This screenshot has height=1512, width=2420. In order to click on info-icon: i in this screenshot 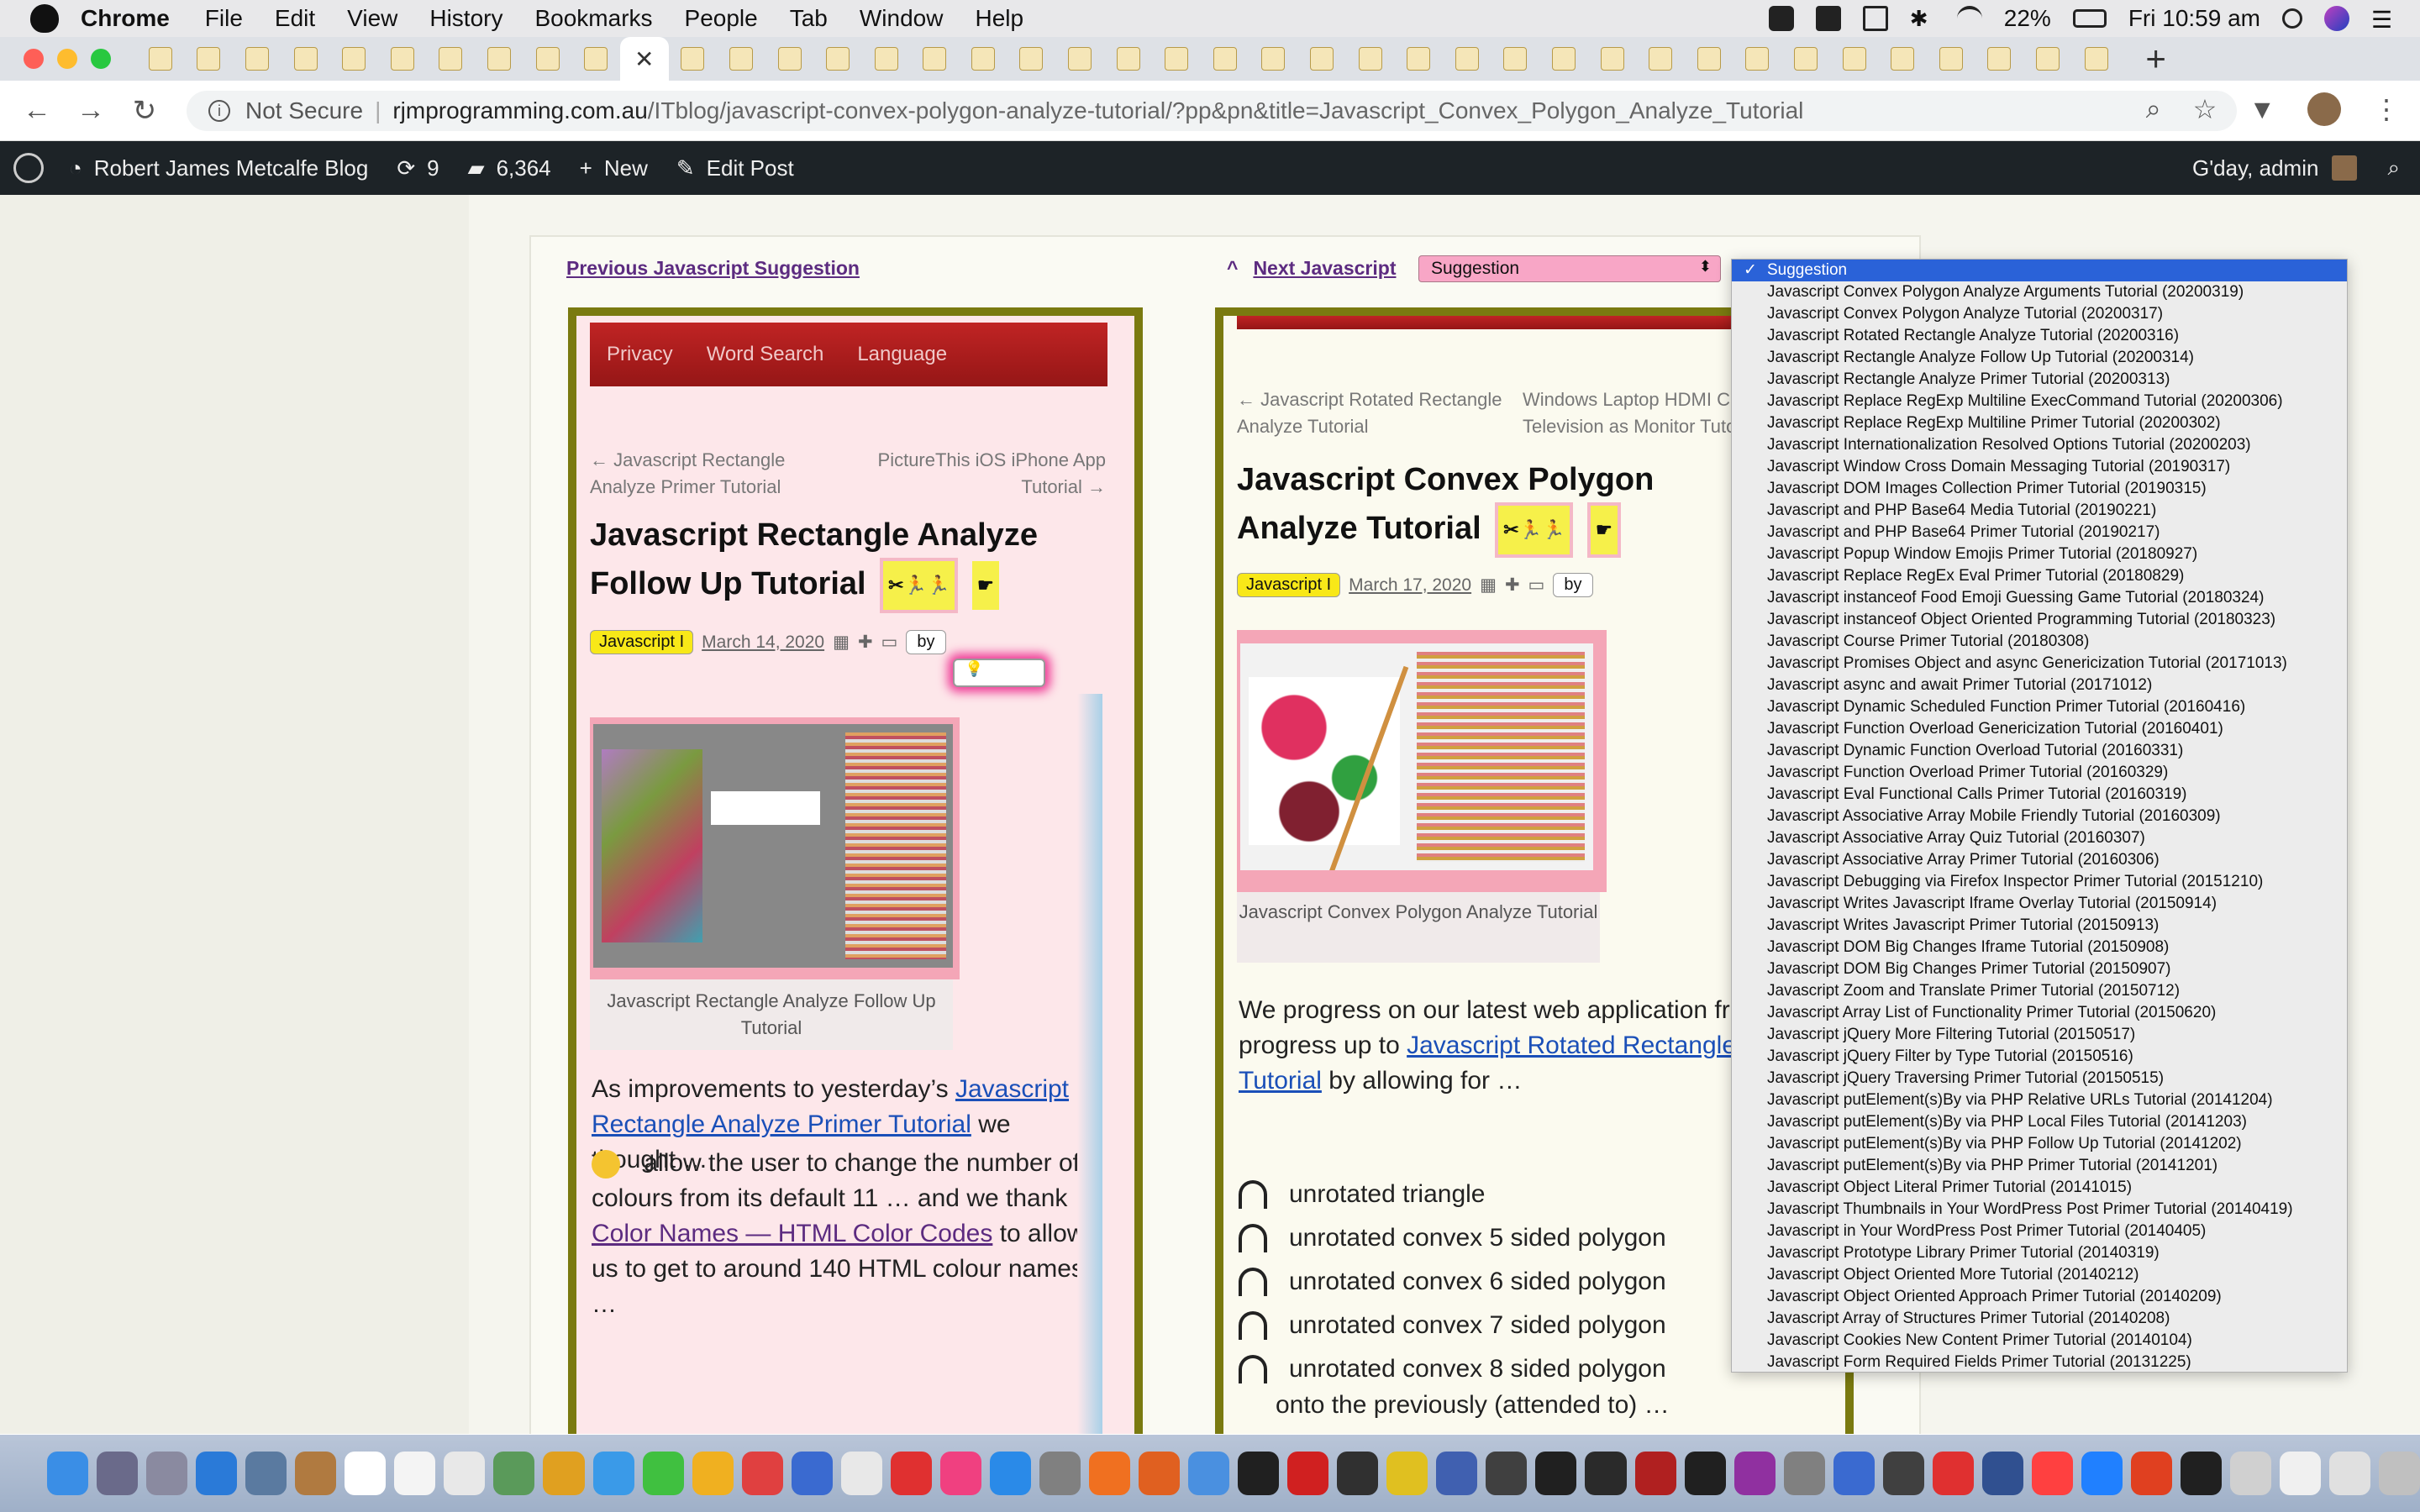, I will do `click(219, 111)`.